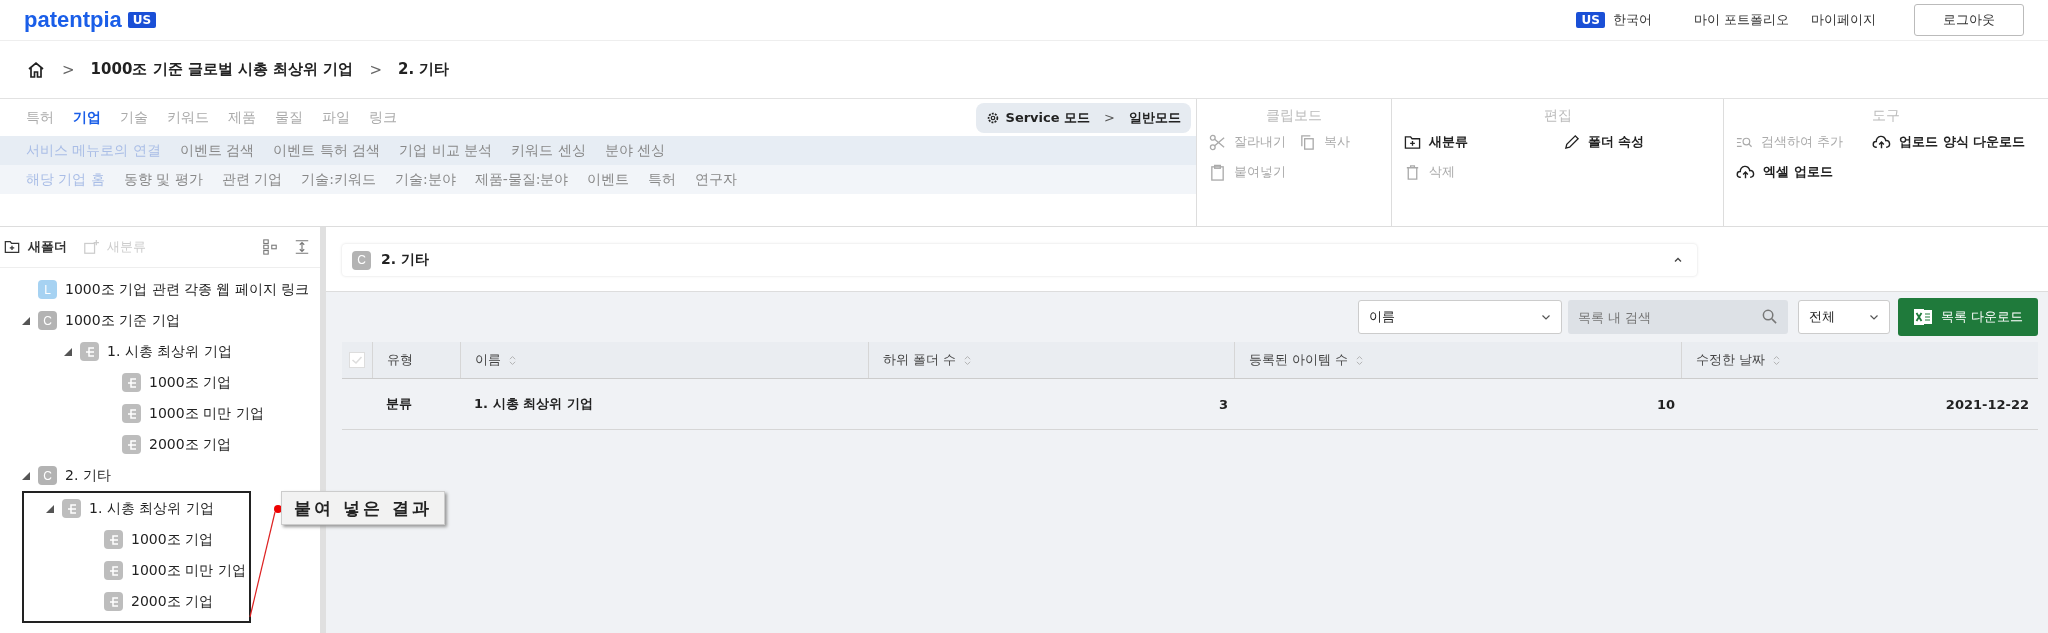 This screenshot has height=633, width=2048. What do you see at coordinates (400, 360) in the screenshot?
I see `column-header: 유형` at bounding box center [400, 360].